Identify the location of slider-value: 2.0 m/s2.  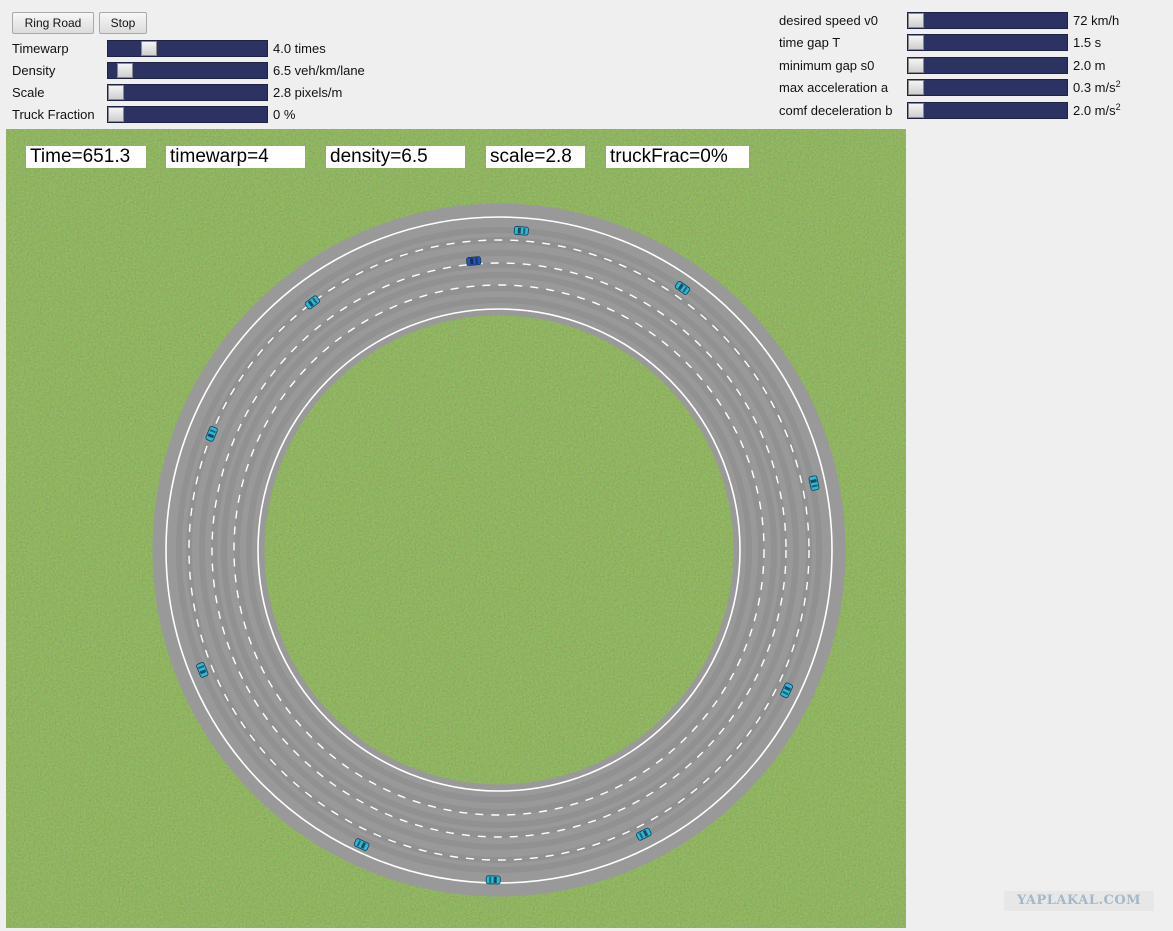
(1097, 109).